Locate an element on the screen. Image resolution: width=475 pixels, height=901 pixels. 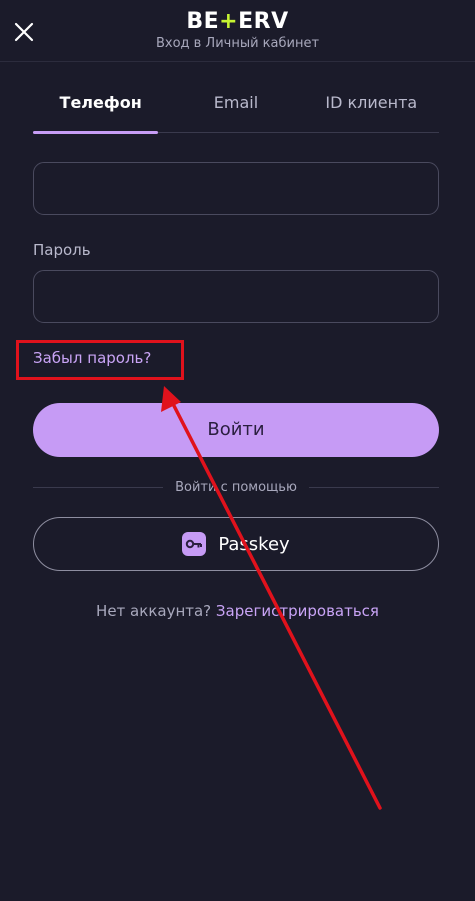
page-subtitle: Вход в Личный кабинет is located at coordinates (237, 43).